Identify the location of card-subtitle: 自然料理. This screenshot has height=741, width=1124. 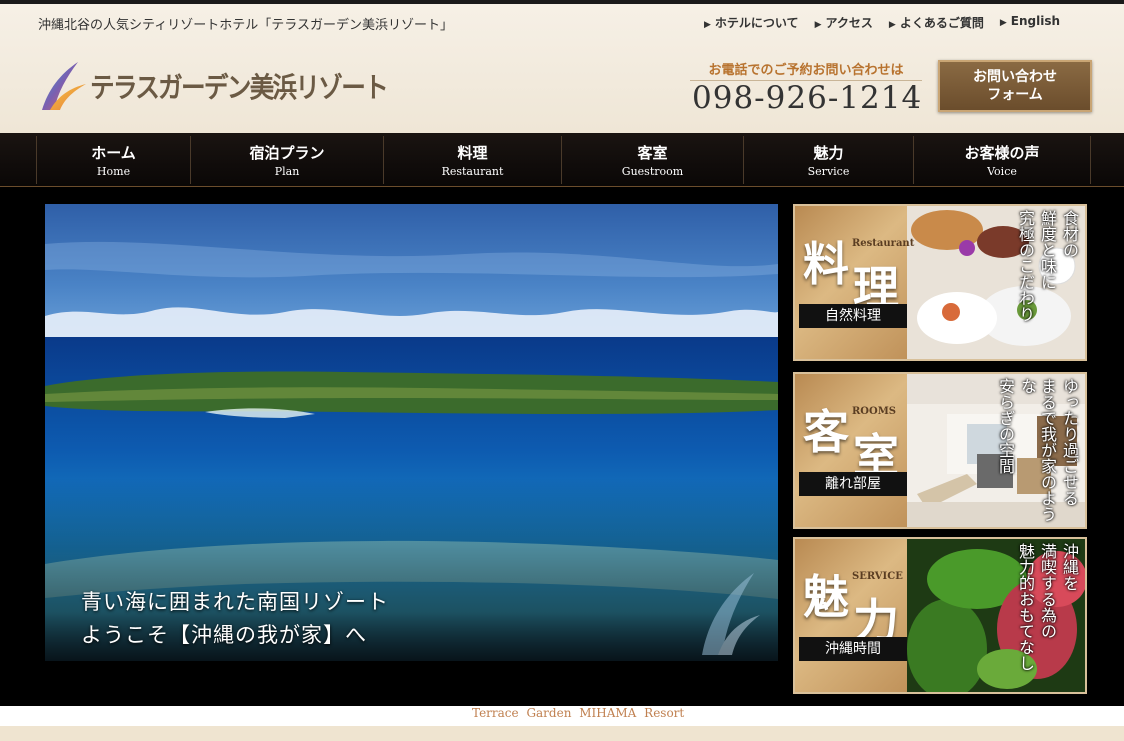
(853, 316).